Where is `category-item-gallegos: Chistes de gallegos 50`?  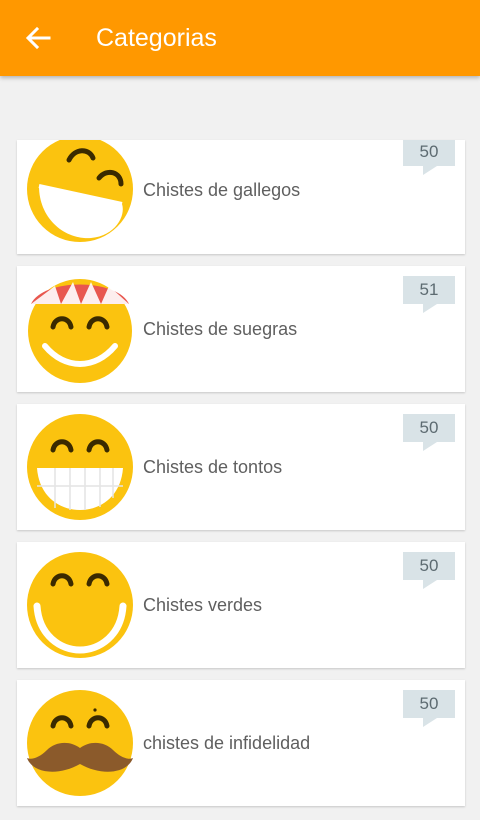 category-item-gallegos: Chistes de gallegos 50 is located at coordinates (241, 197).